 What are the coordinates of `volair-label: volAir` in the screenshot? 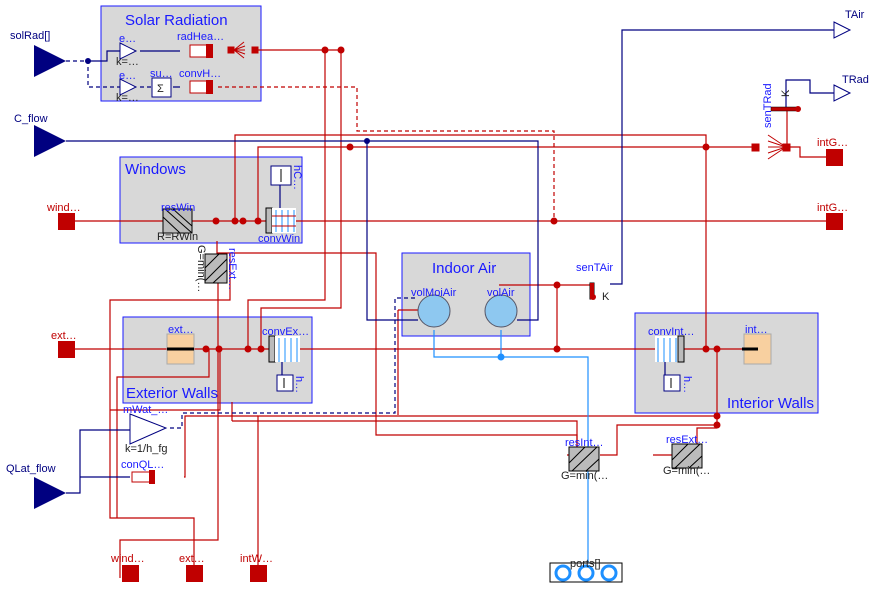 It's located at (501, 293).